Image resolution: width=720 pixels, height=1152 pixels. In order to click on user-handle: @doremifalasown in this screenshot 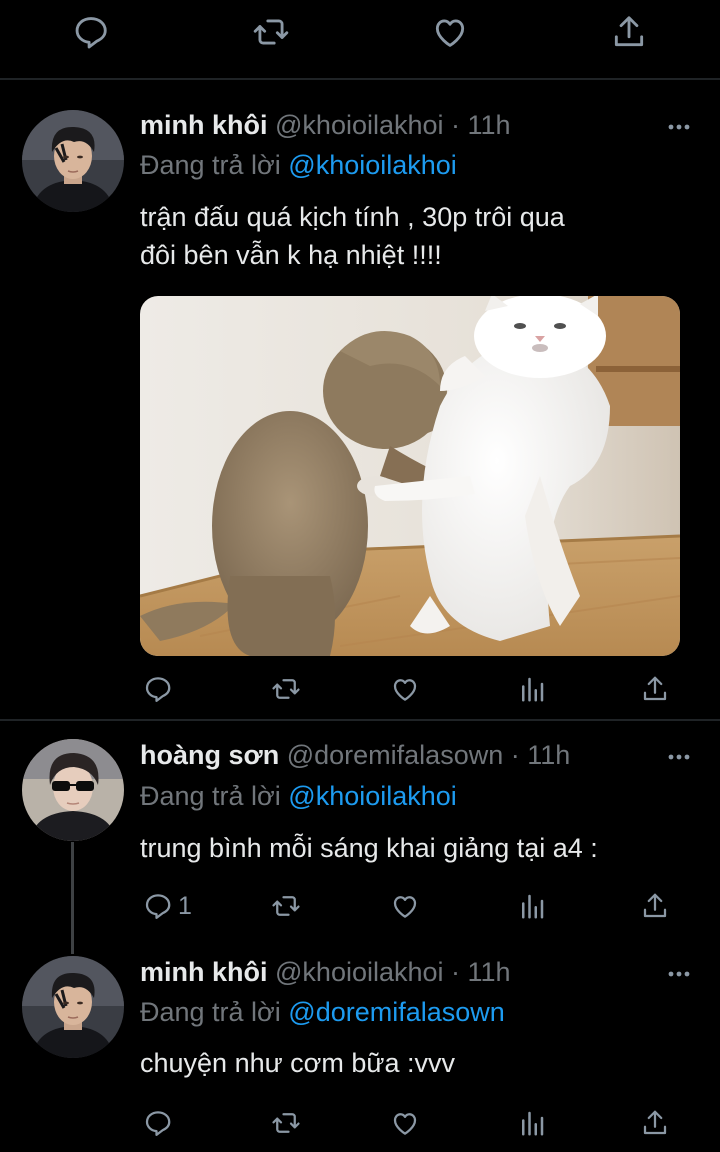, I will do `click(395, 755)`.